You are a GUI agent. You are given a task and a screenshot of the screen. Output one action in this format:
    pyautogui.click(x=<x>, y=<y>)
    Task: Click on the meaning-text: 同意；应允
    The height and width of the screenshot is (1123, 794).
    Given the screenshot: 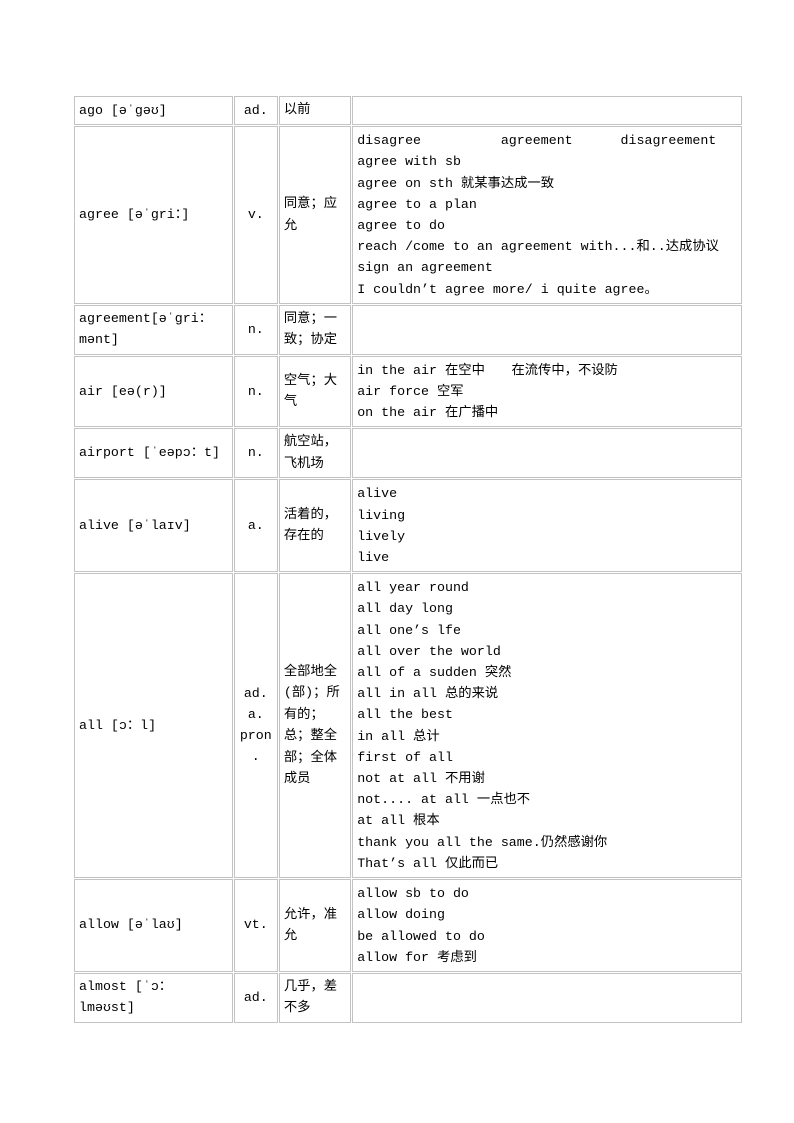 What is the action you would take?
    pyautogui.click(x=310, y=214)
    